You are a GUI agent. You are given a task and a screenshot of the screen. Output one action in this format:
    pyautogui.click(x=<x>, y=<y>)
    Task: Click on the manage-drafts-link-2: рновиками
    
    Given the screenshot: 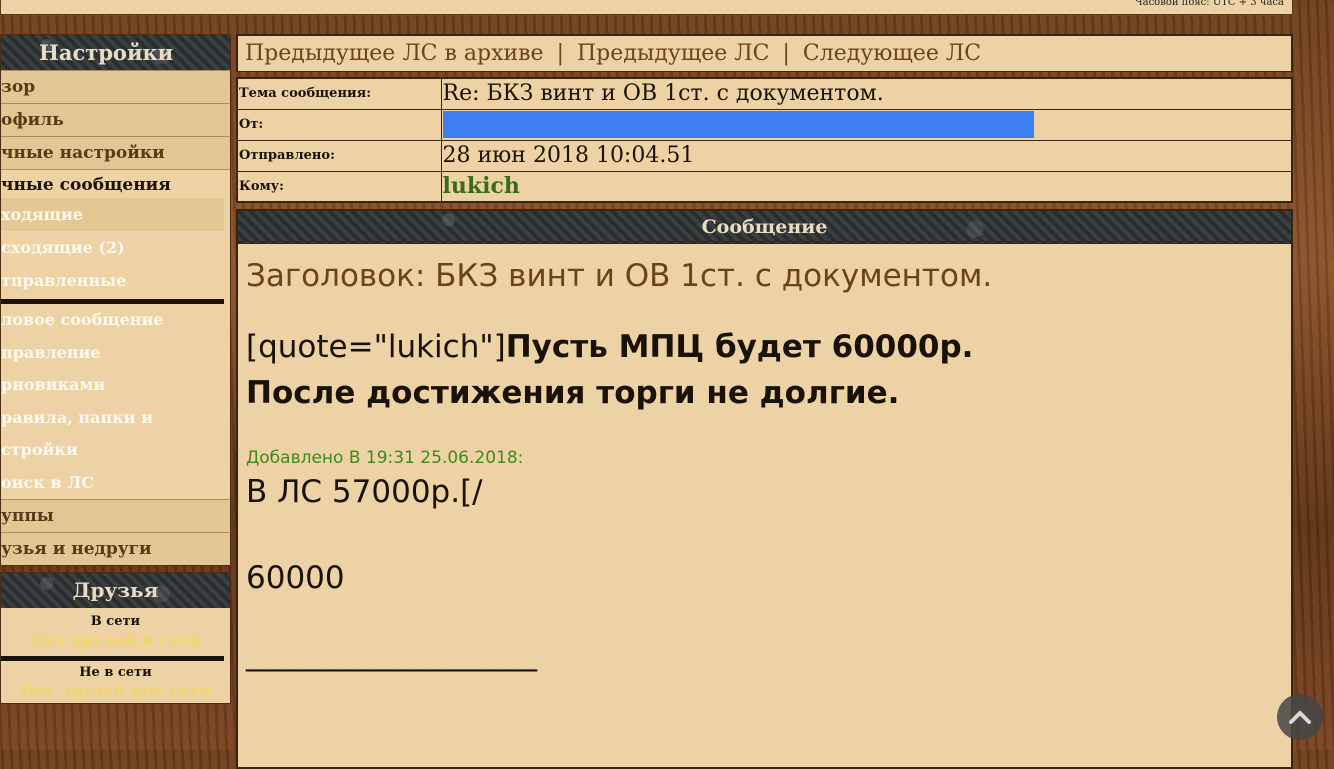 What is the action you would take?
    pyautogui.click(x=115, y=385)
    